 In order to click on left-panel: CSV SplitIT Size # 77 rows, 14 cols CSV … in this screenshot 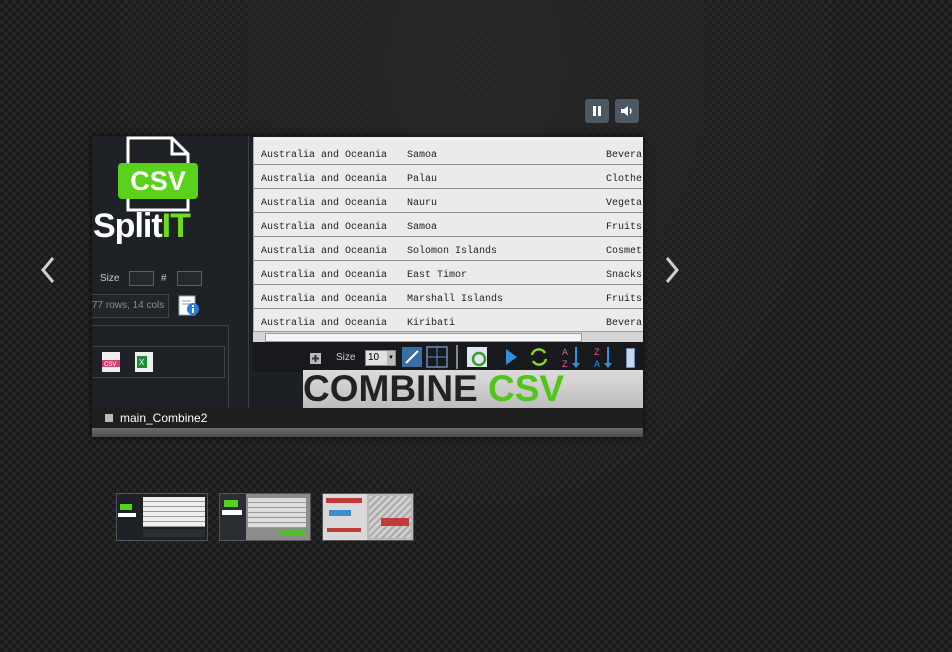, I will do `click(170, 272)`.